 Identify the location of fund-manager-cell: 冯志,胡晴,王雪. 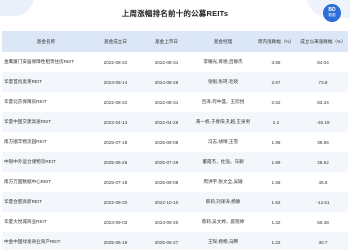
(223, 141).